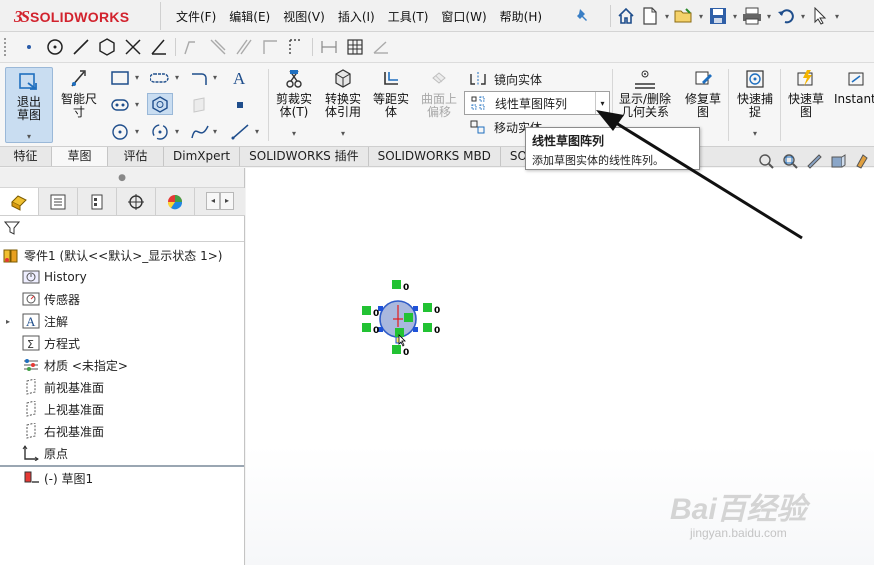 Image resolution: width=874 pixels, height=565 pixels. Describe the element at coordinates (159, 47) in the screenshot. I see `angle-icon` at that location.